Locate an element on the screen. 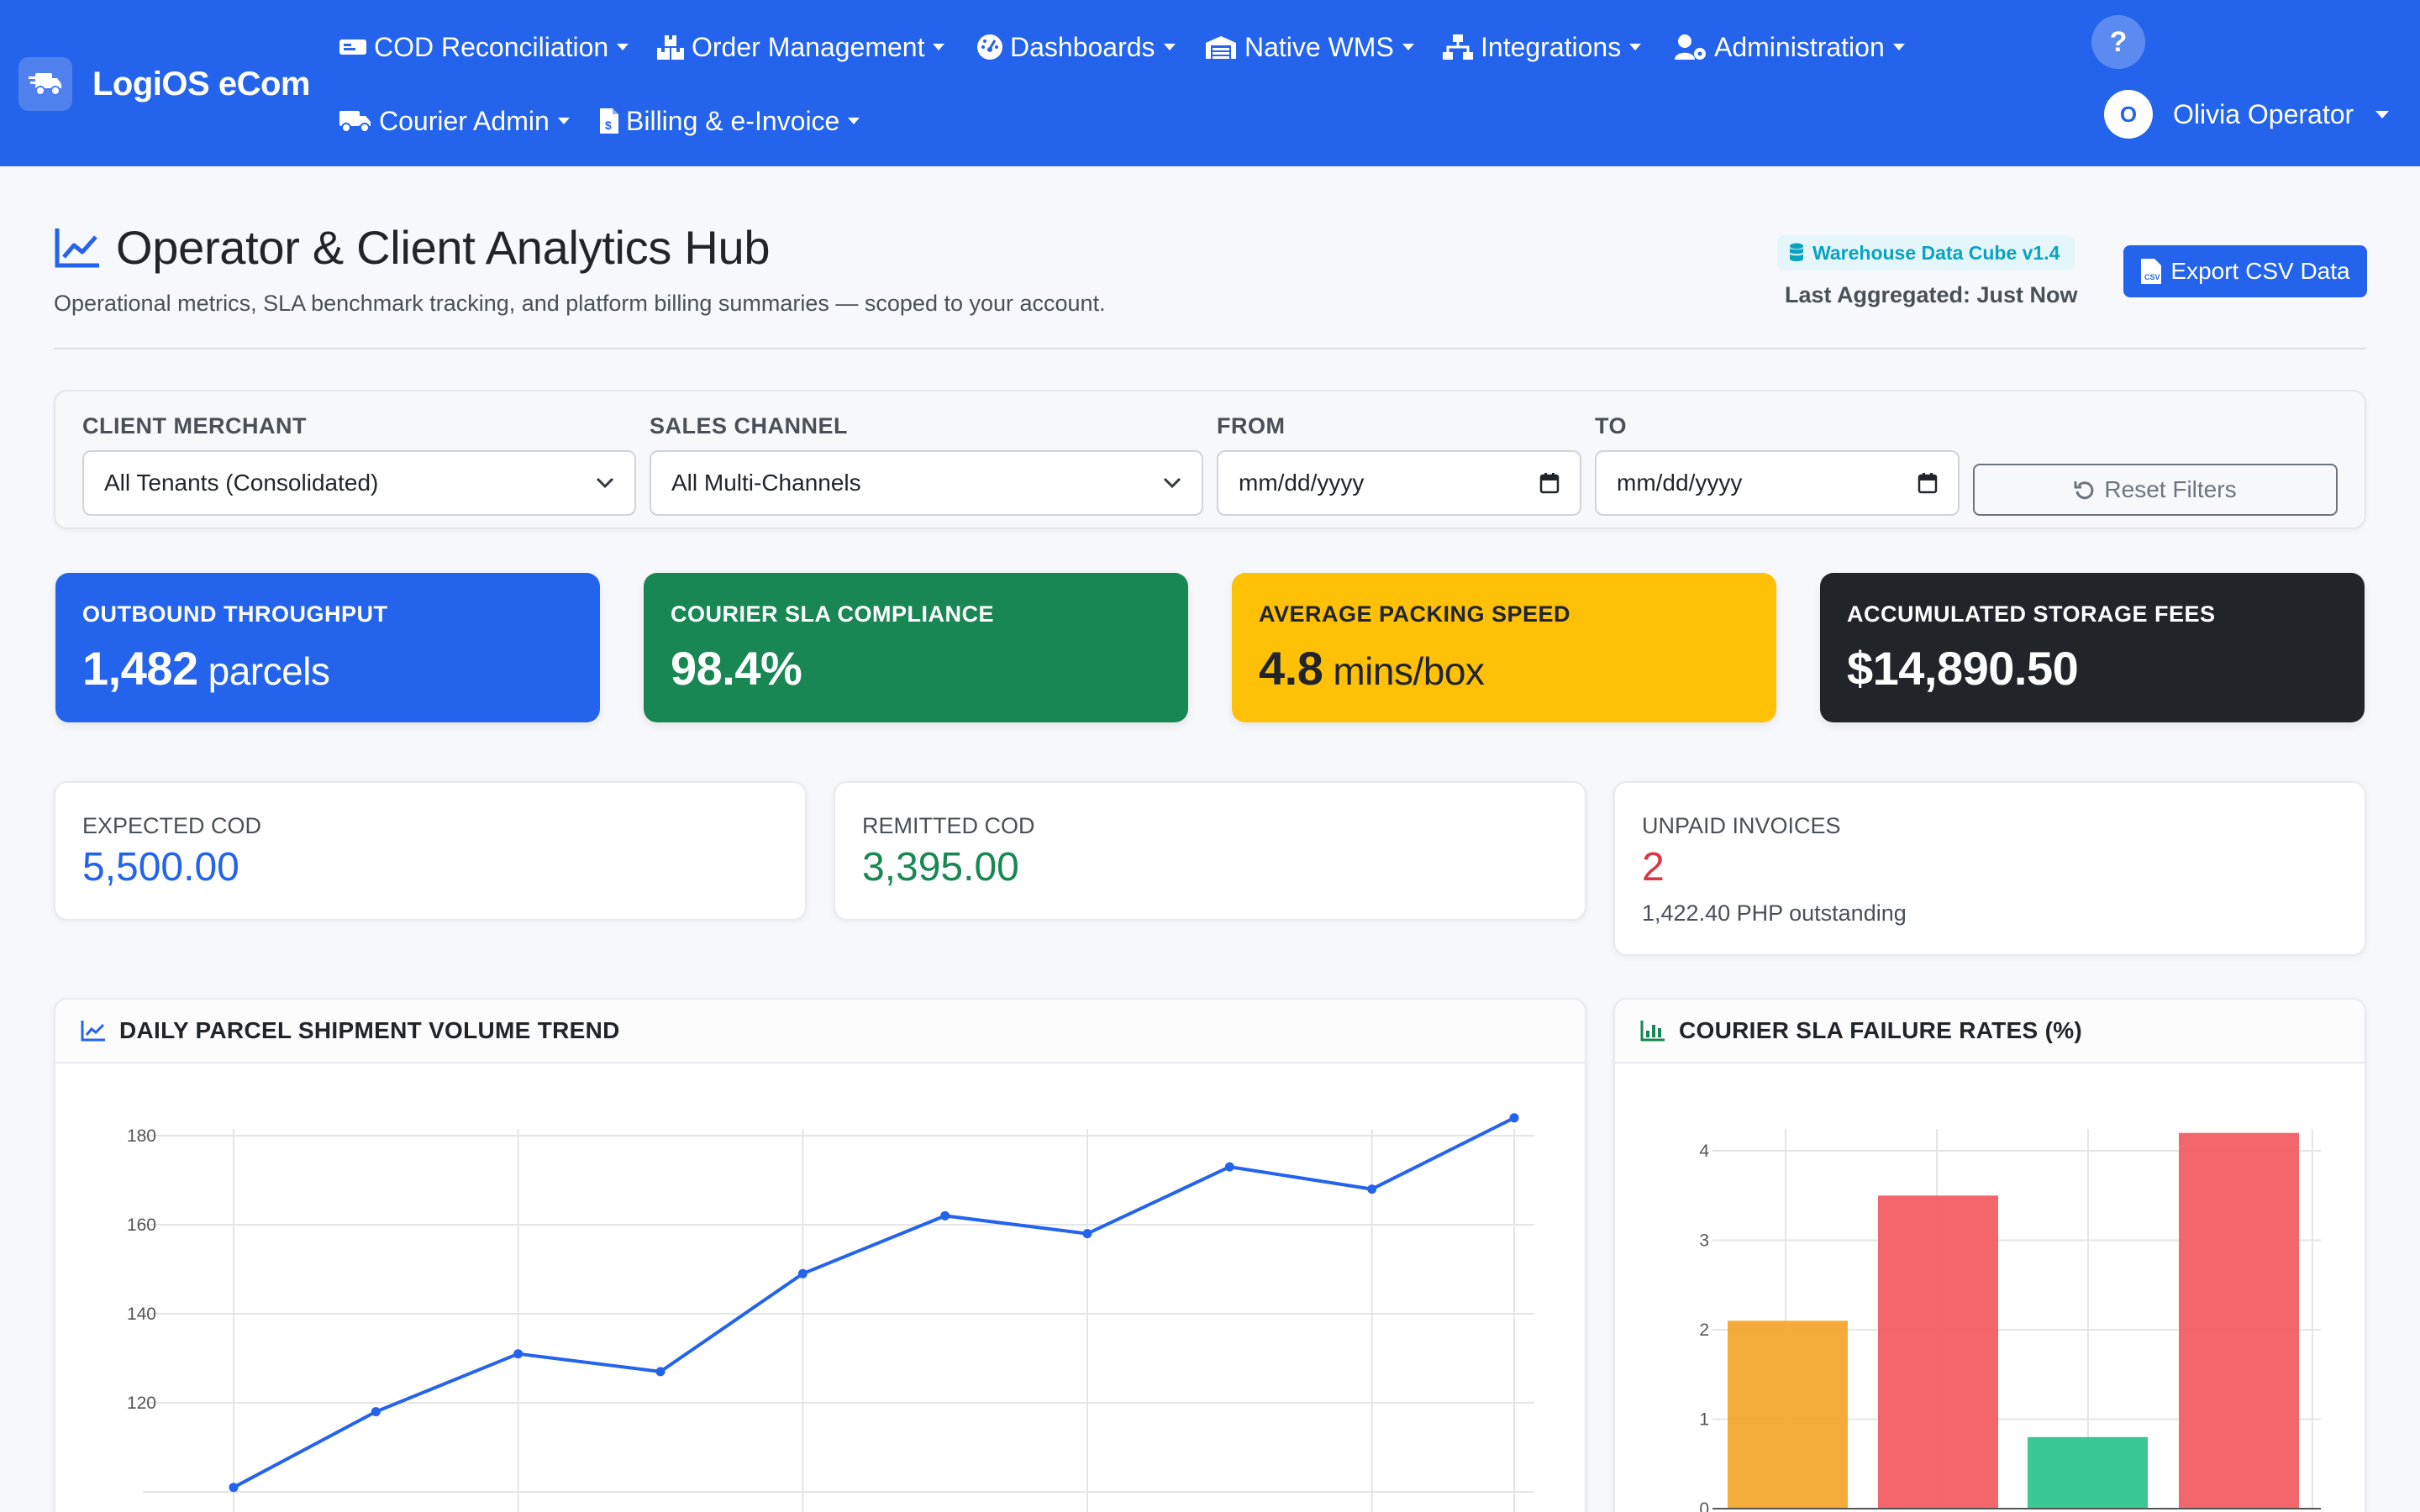  nav-cod-reconciliation: COD Reconciliation is located at coordinates (484, 47).